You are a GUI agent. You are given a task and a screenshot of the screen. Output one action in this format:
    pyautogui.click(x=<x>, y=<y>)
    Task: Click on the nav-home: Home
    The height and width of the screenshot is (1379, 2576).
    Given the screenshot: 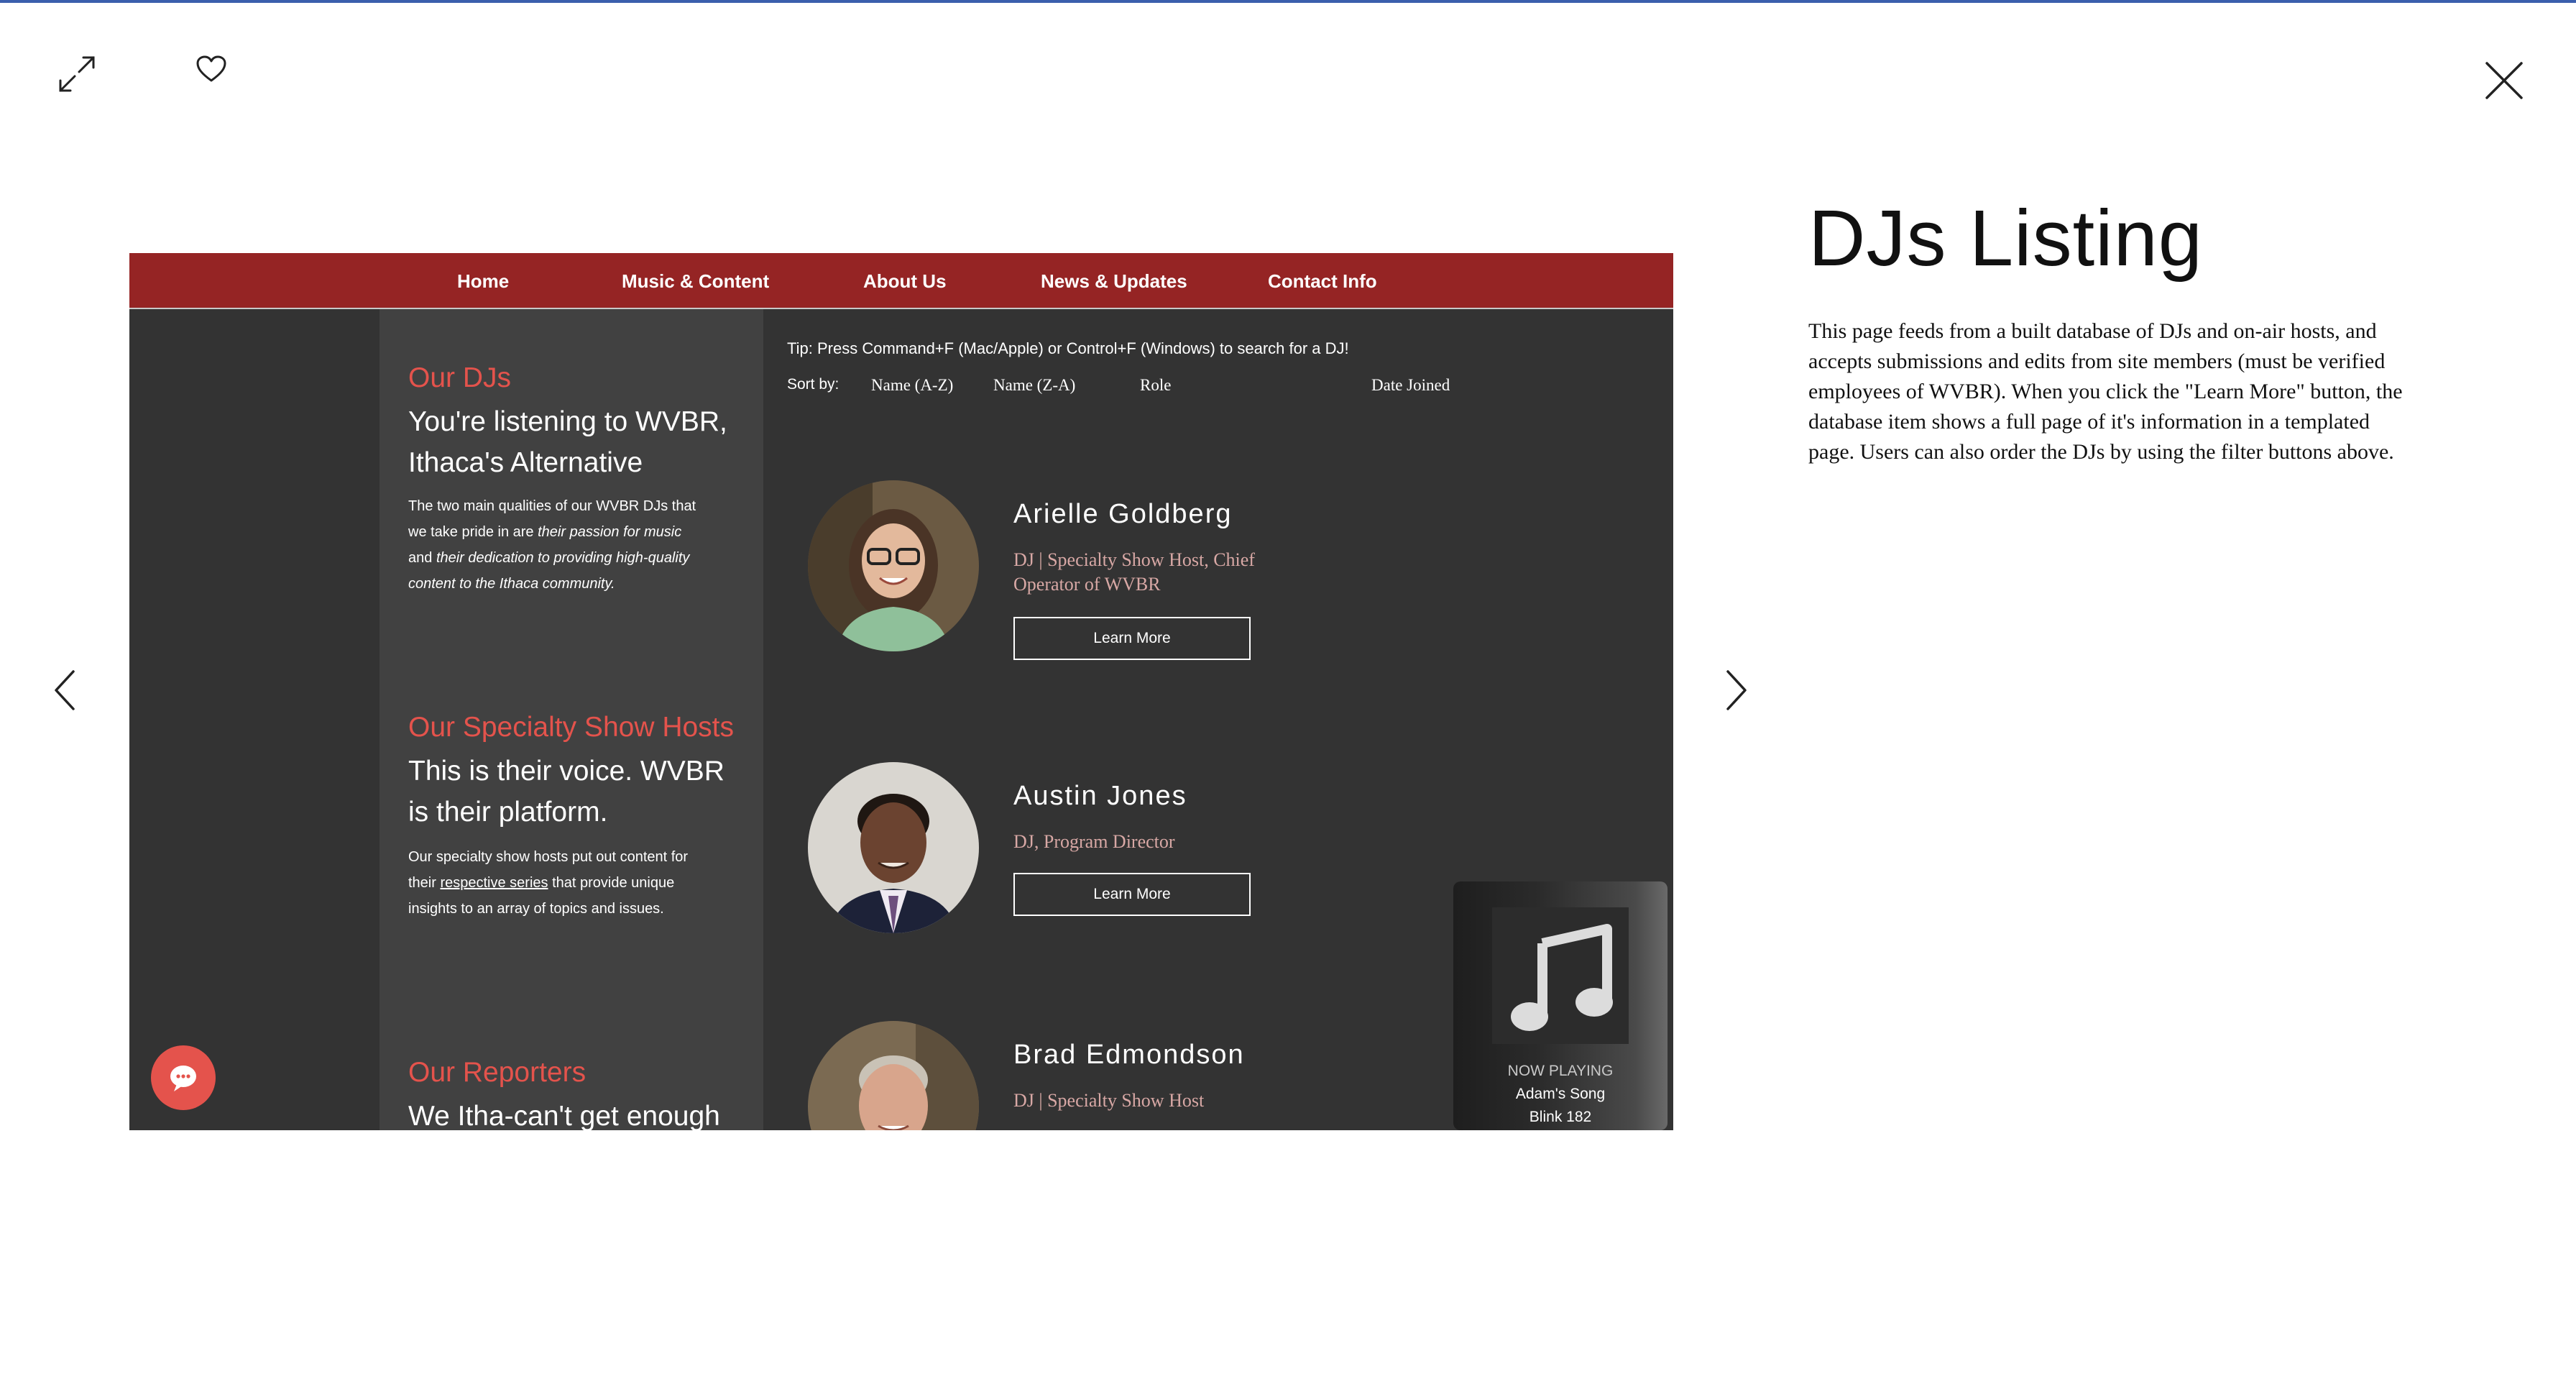 What is the action you would take?
    pyautogui.click(x=483, y=281)
    